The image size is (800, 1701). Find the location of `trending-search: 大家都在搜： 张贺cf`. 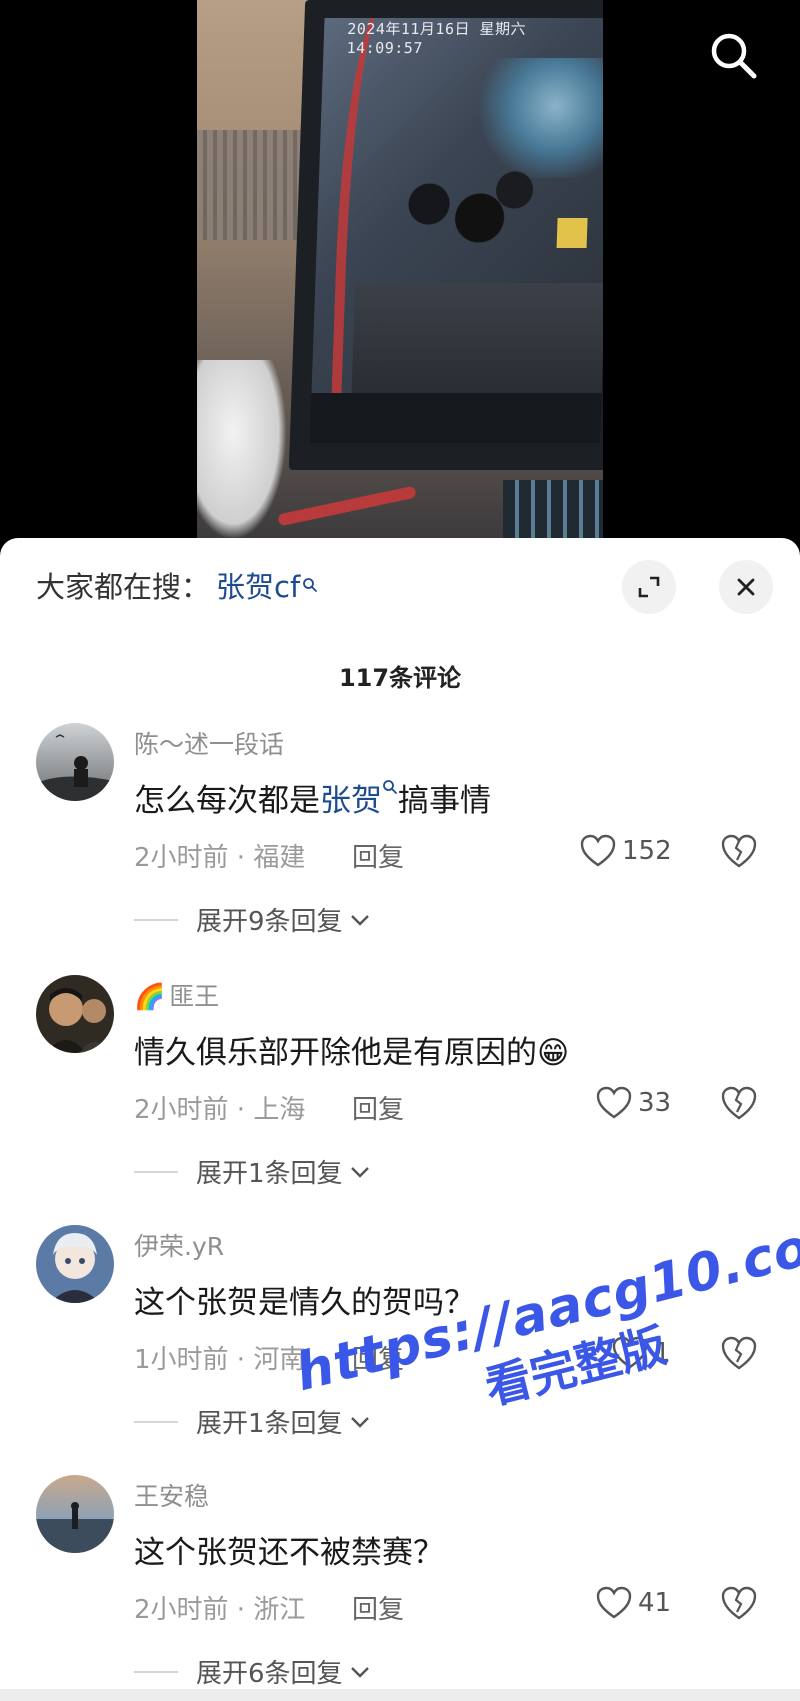

trending-search: 大家都在搜： 张贺cf is located at coordinates (177, 585).